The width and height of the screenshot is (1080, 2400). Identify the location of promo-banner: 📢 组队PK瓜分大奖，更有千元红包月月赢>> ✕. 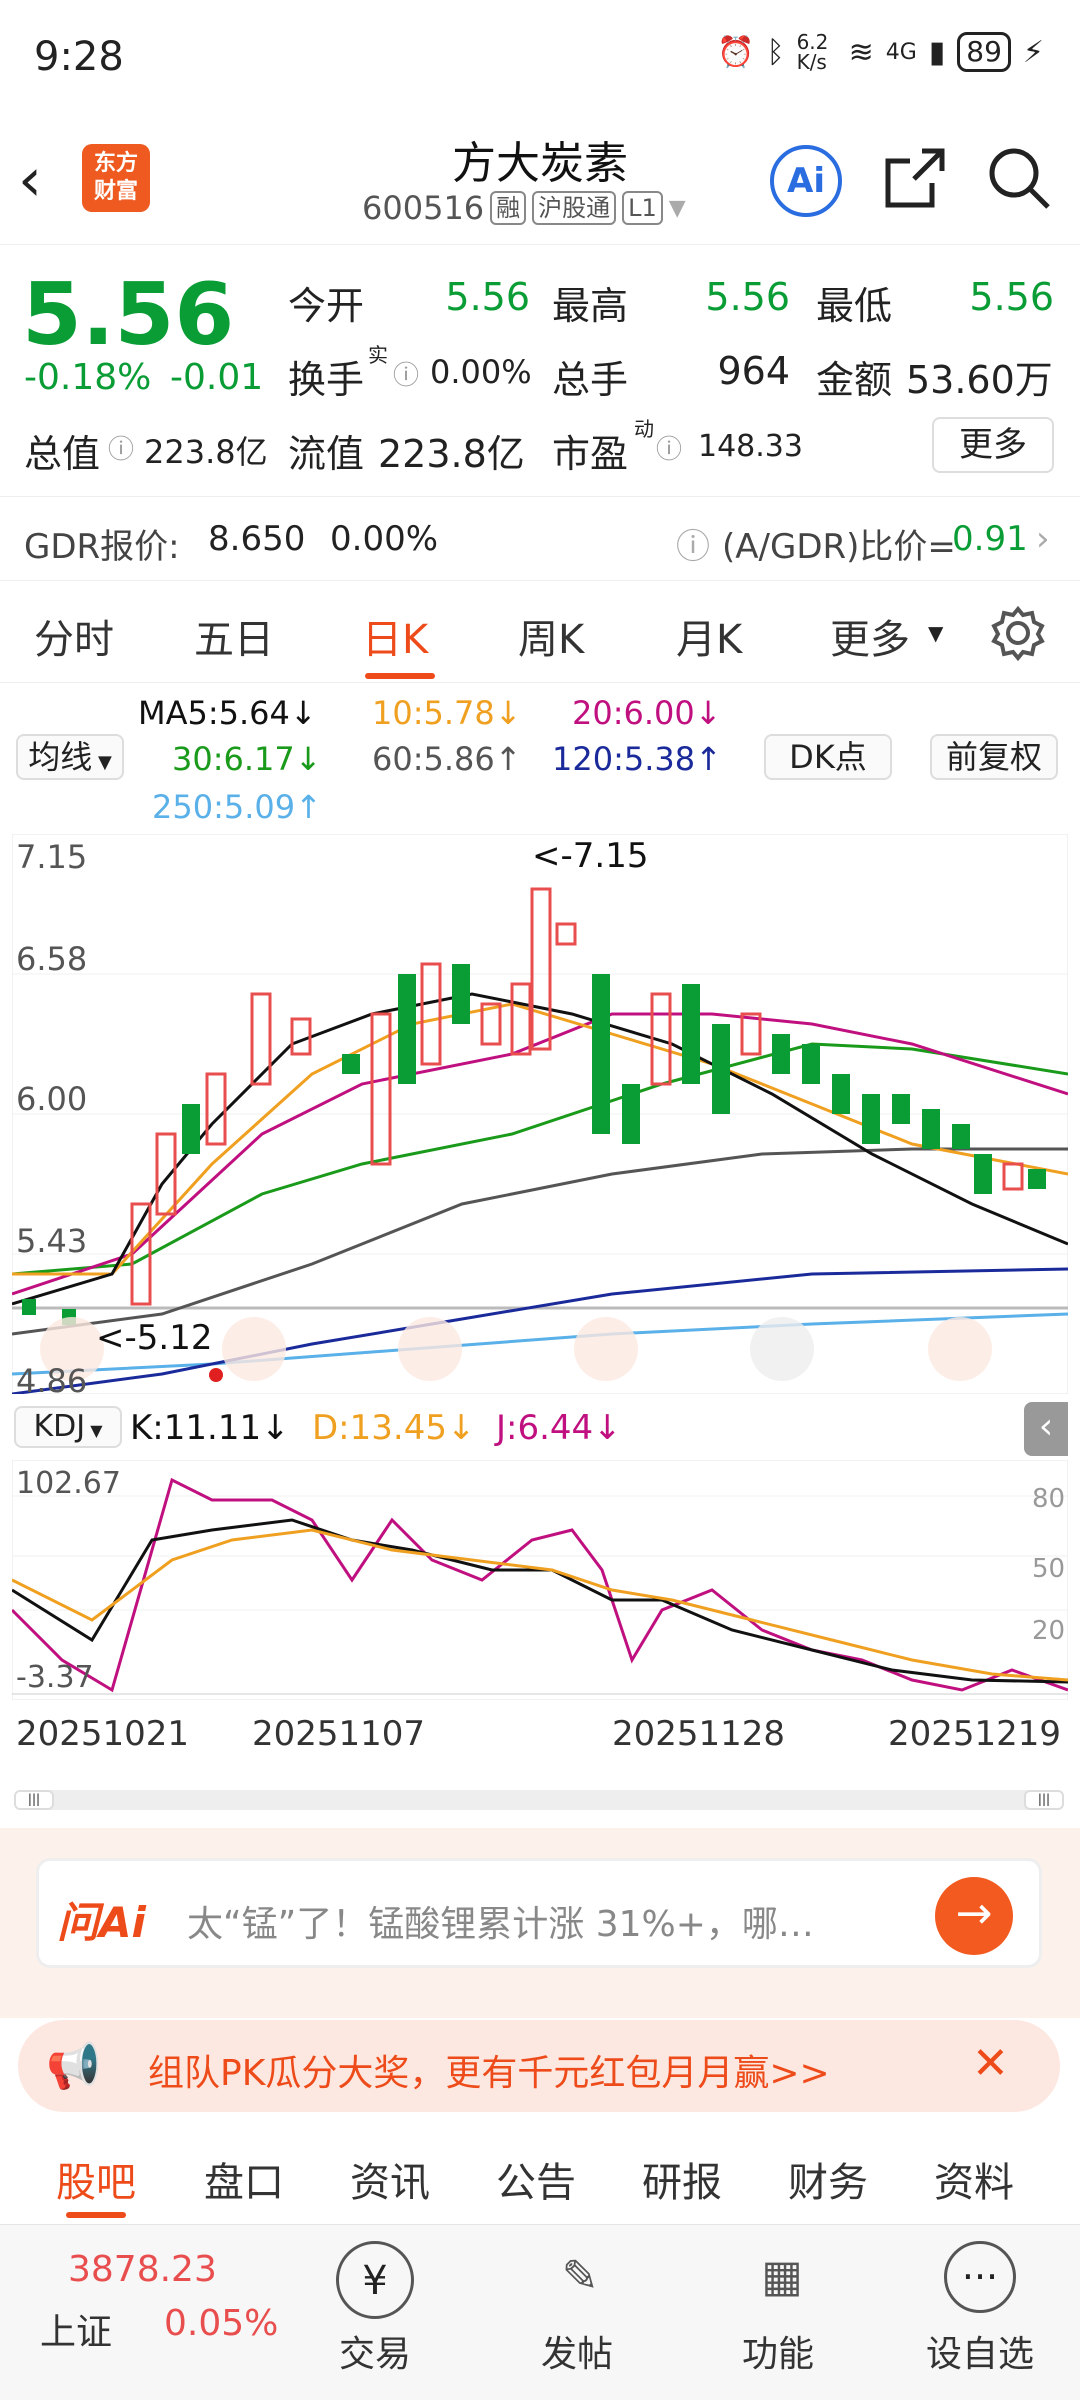
(539, 2066).